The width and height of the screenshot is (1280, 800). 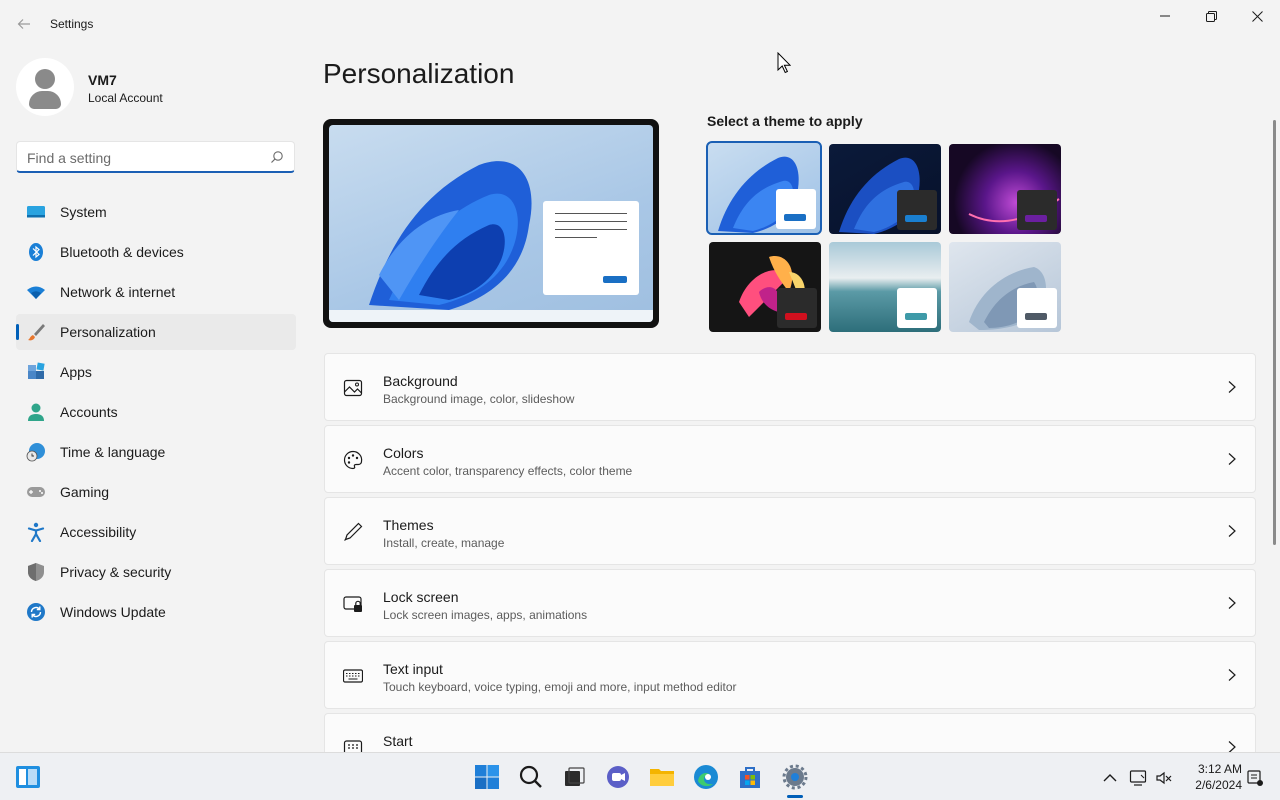 What do you see at coordinates (83, 212) in the screenshot?
I see `sidebar-item-label: System` at bounding box center [83, 212].